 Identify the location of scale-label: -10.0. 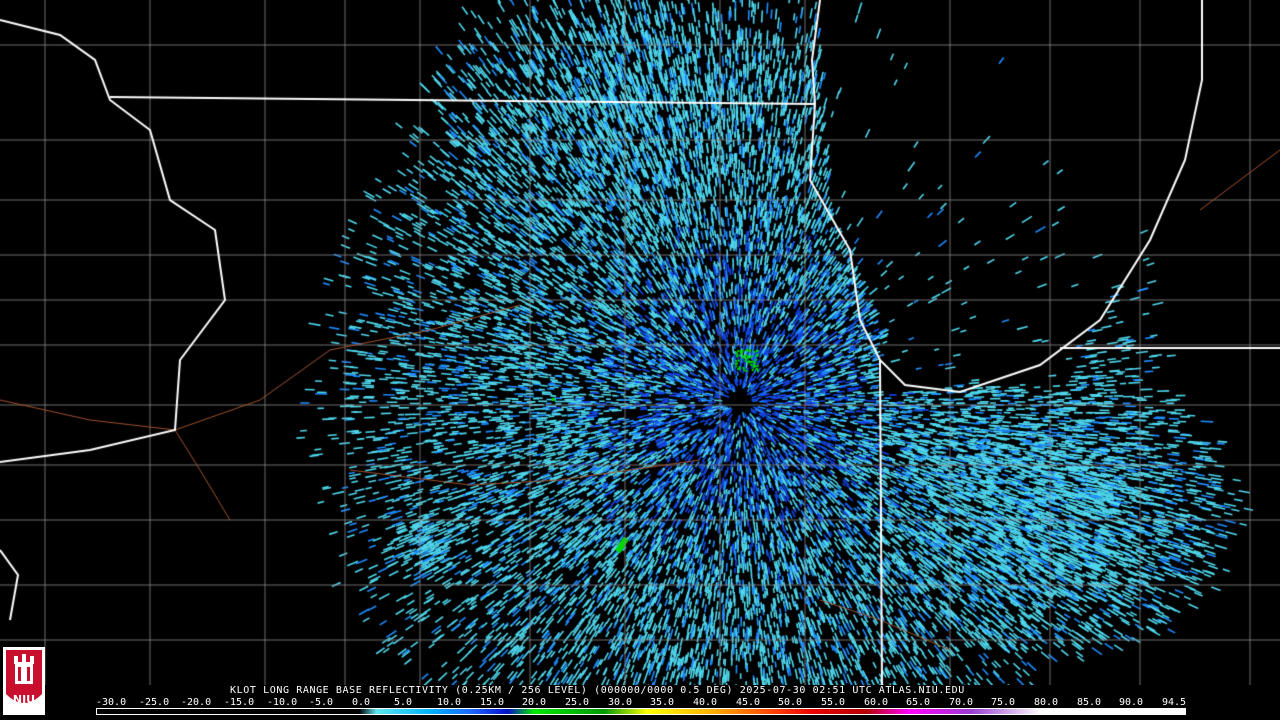
(282, 702).